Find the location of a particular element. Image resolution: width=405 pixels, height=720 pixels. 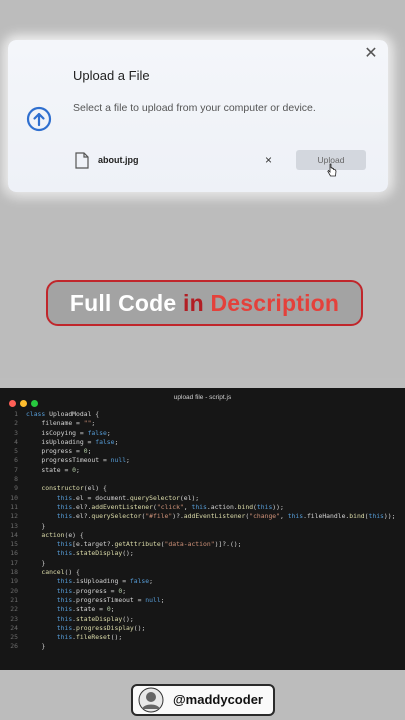

code-text: this.fileReset(); is located at coordinates (89, 637).